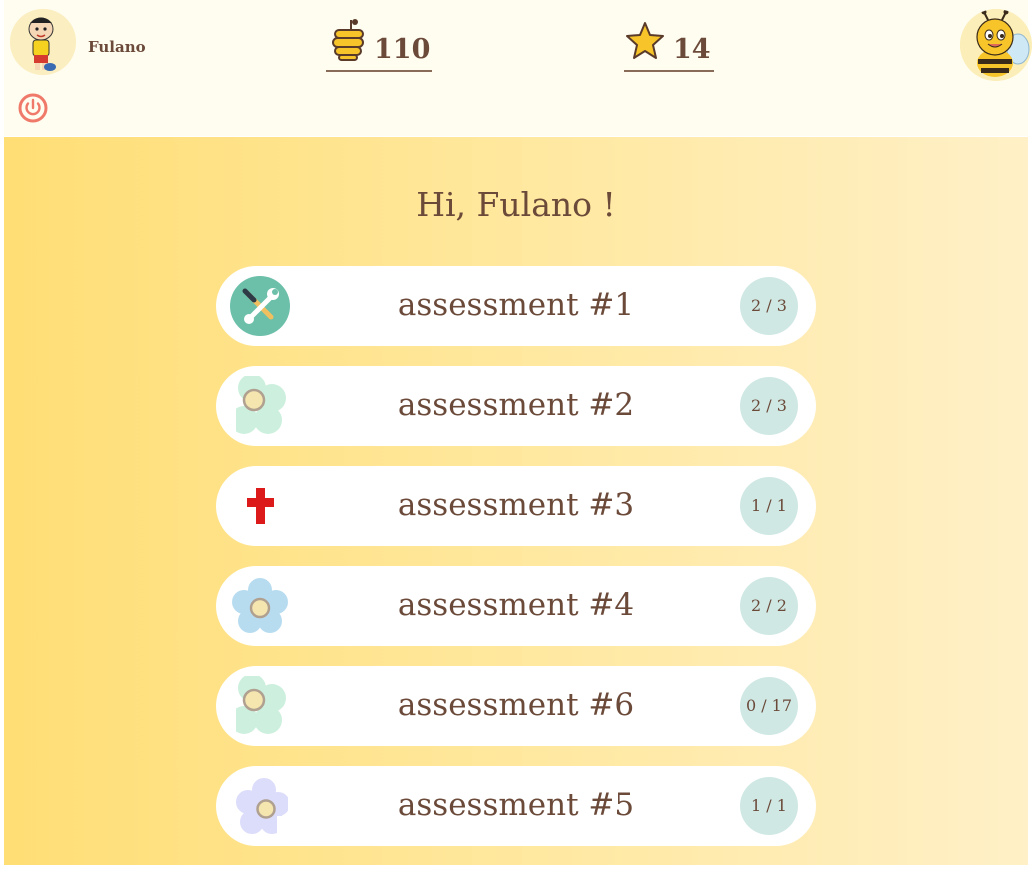 The width and height of the screenshot is (1034, 869). What do you see at coordinates (769, 606) in the screenshot?
I see `progress-badge: 2 / 2` at bounding box center [769, 606].